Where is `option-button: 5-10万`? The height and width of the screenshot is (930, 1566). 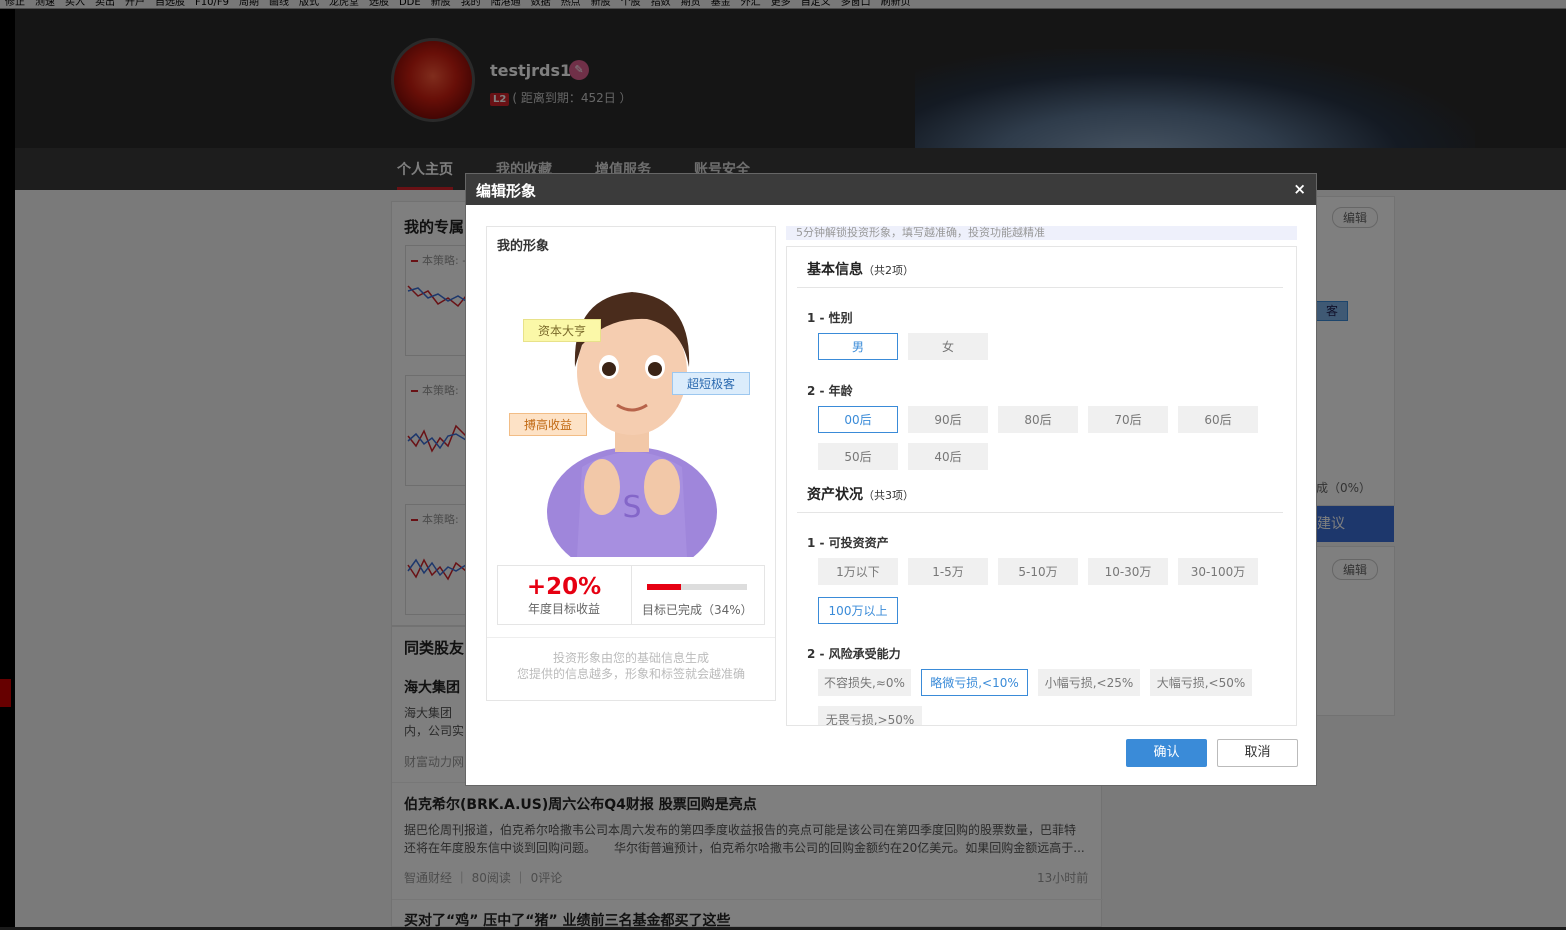 option-button: 5-10万 is located at coordinates (1038, 571).